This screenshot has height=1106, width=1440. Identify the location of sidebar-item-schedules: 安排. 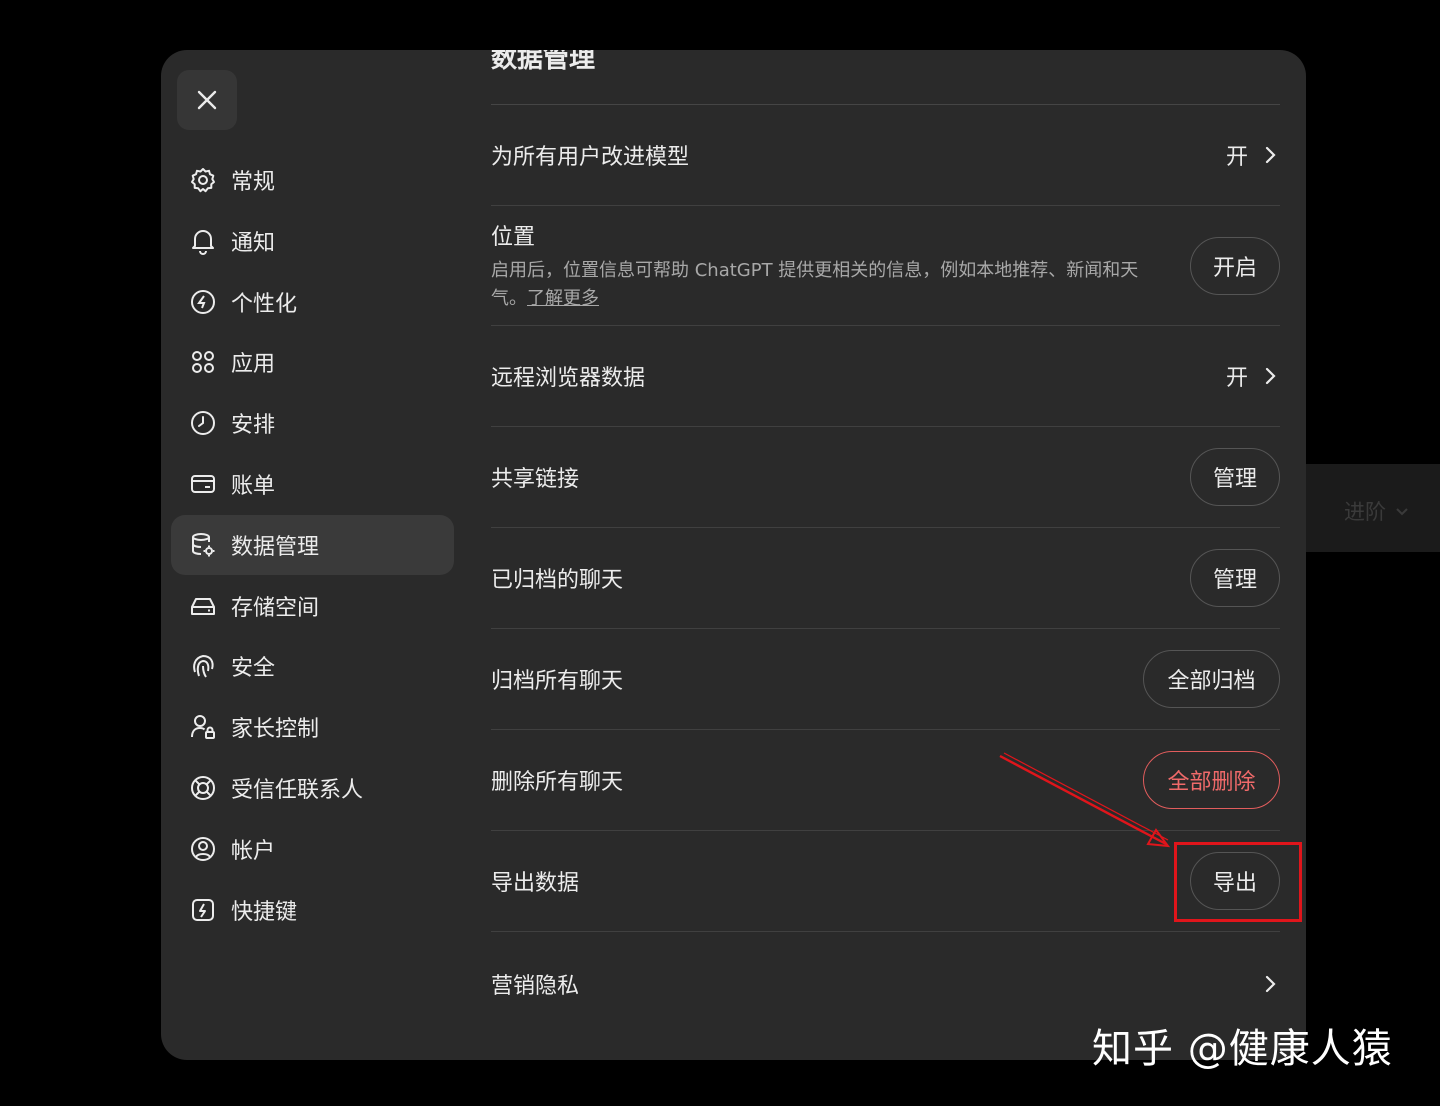
(312, 423).